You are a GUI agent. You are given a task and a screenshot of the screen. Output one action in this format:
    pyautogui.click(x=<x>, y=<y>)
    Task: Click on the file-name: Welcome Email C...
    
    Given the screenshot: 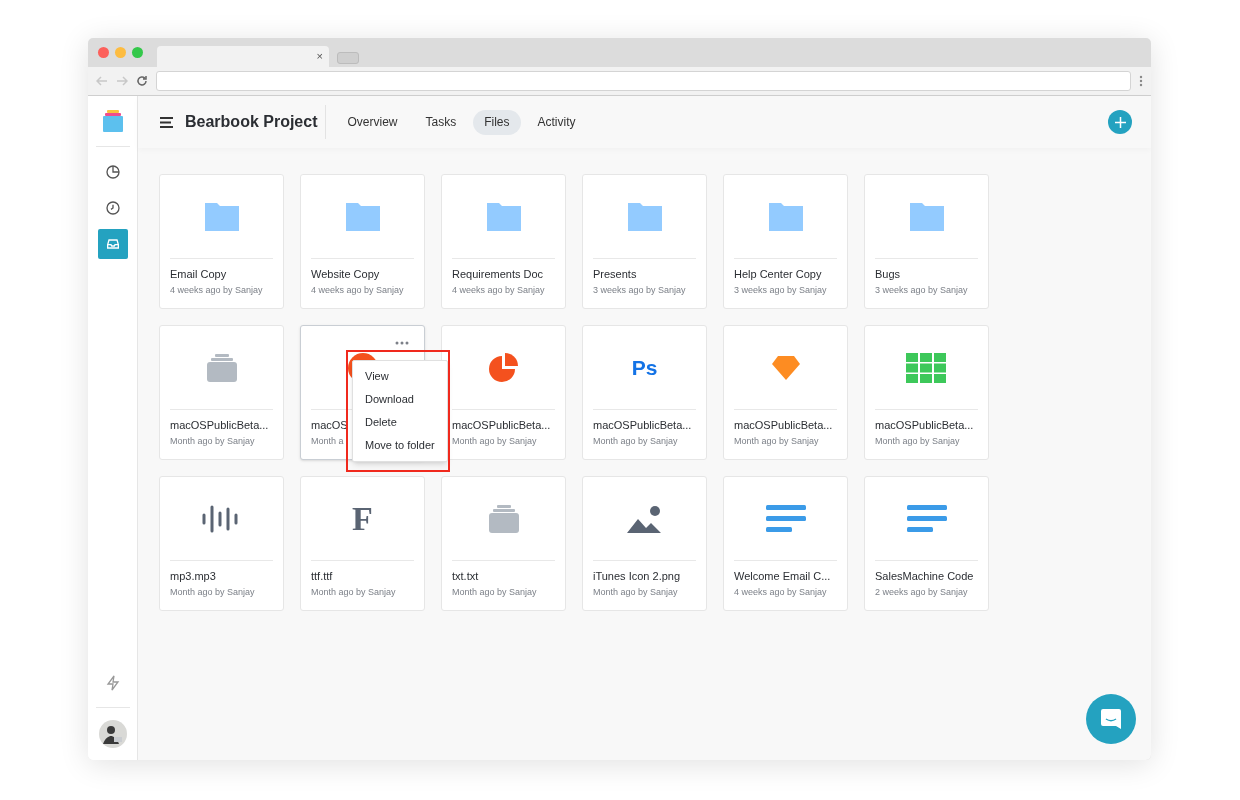 What is the action you would take?
    pyautogui.click(x=782, y=576)
    